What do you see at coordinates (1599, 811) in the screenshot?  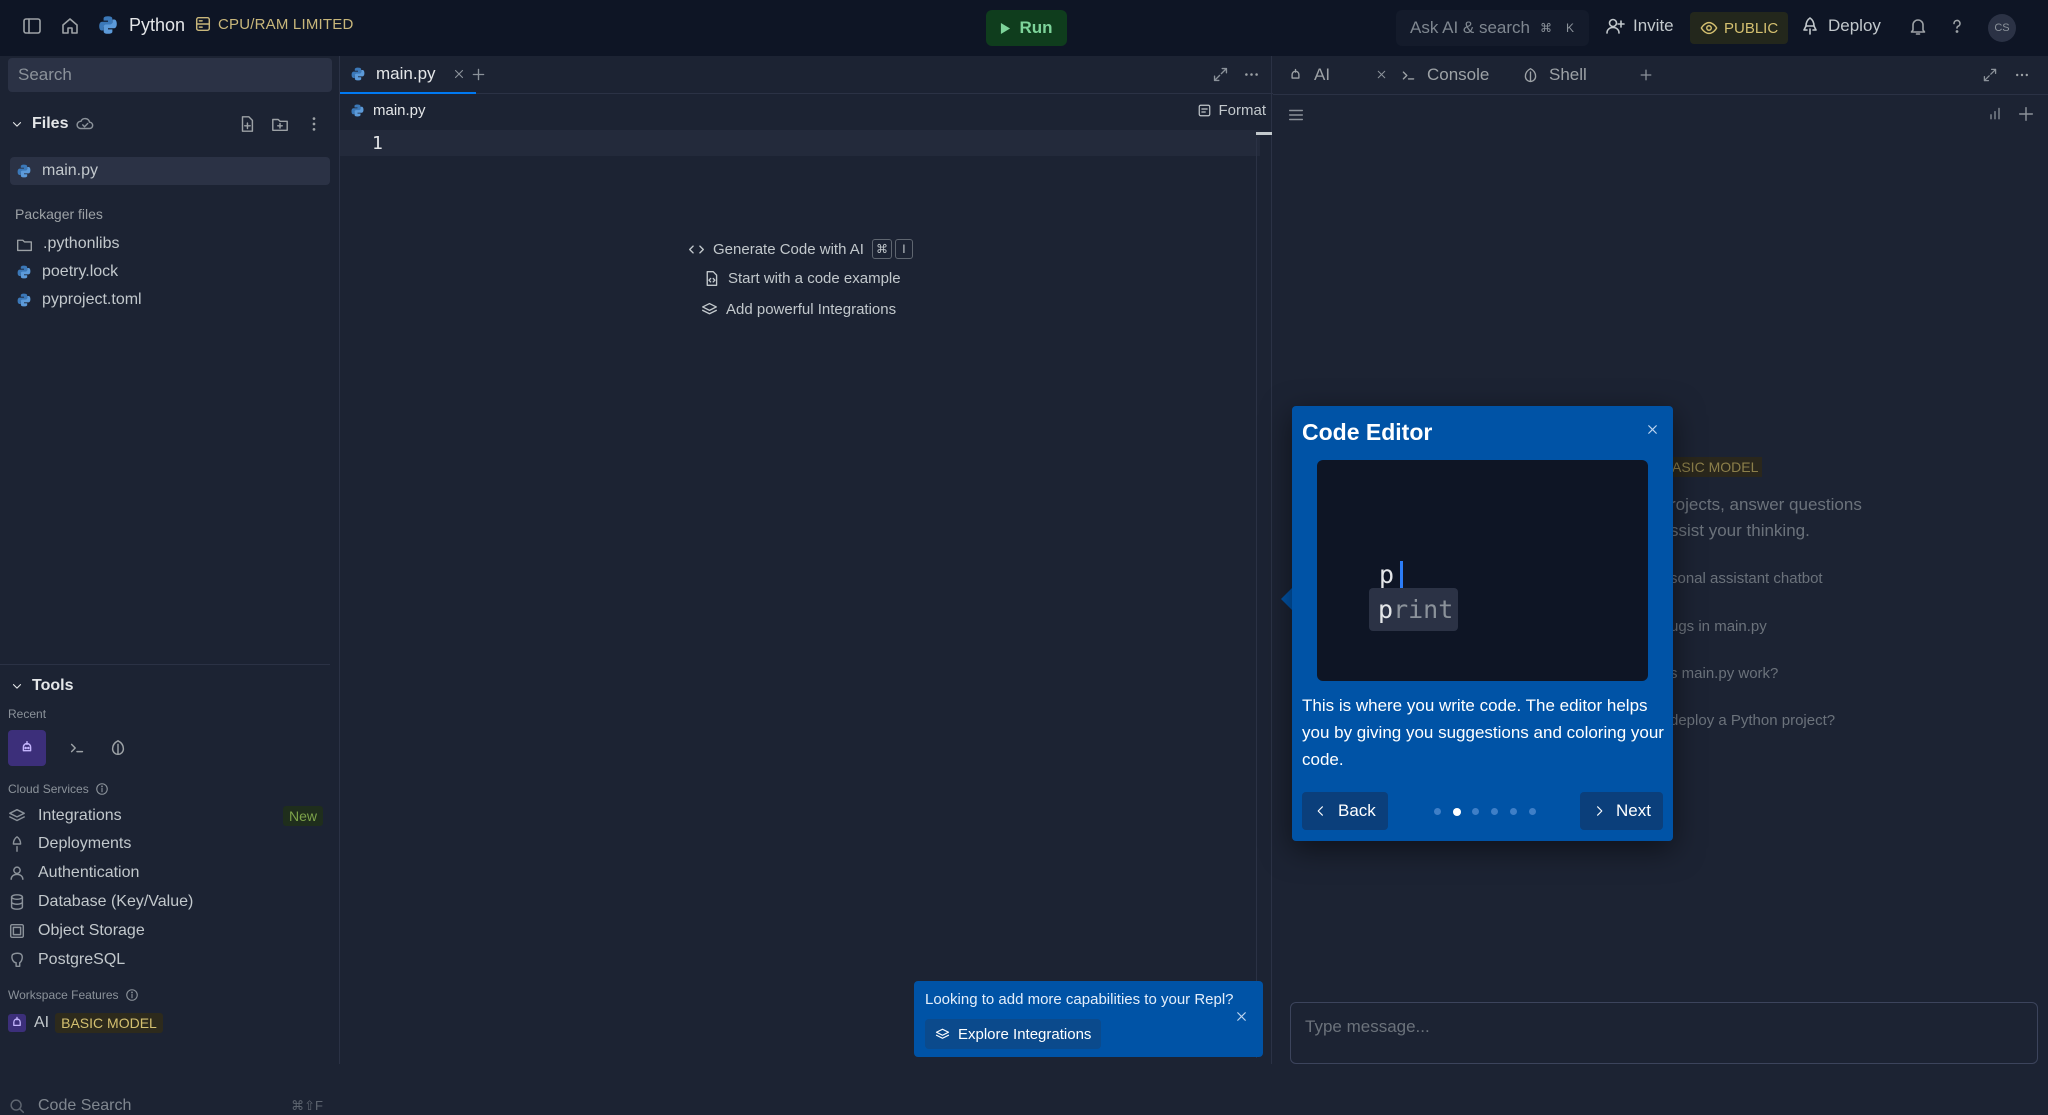 I see `chevron-right-icon` at bounding box center [1599, 811].